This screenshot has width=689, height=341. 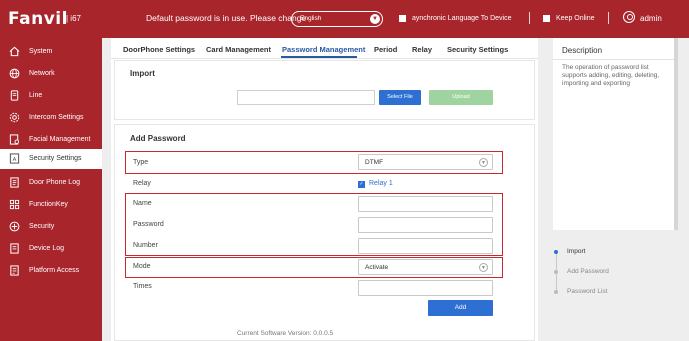 I want to click on description-title: Description, so click(x=582, y=50).